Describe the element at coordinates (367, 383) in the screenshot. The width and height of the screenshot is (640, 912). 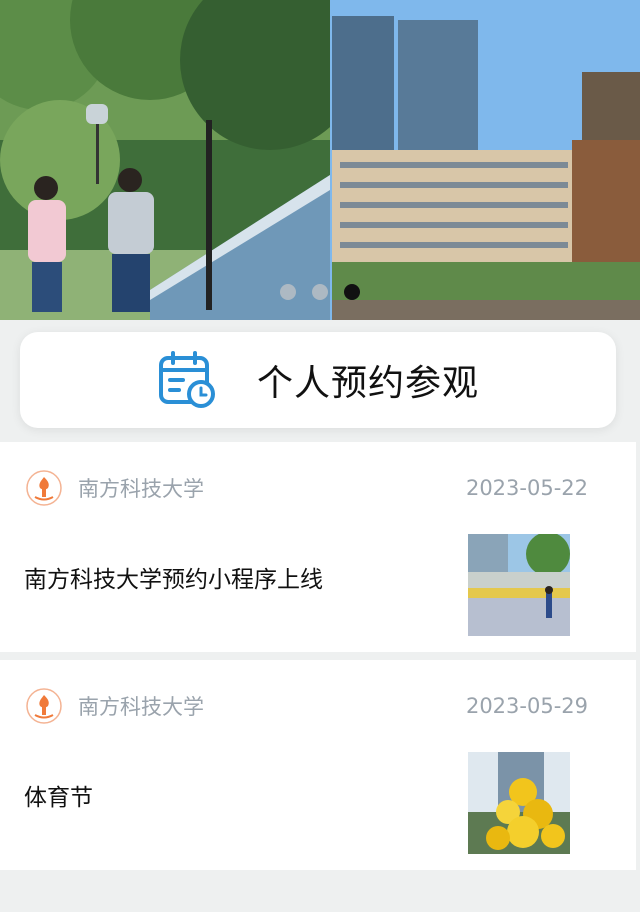
I see `personal-visit-label: 个人预约参观` at that location.